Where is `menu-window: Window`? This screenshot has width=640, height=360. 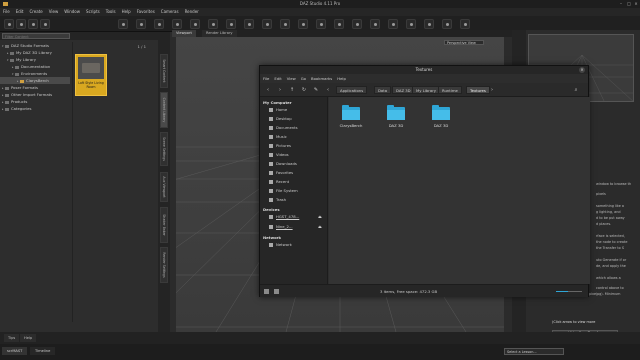
menu-window: Window is located at coordinates (72, 12).